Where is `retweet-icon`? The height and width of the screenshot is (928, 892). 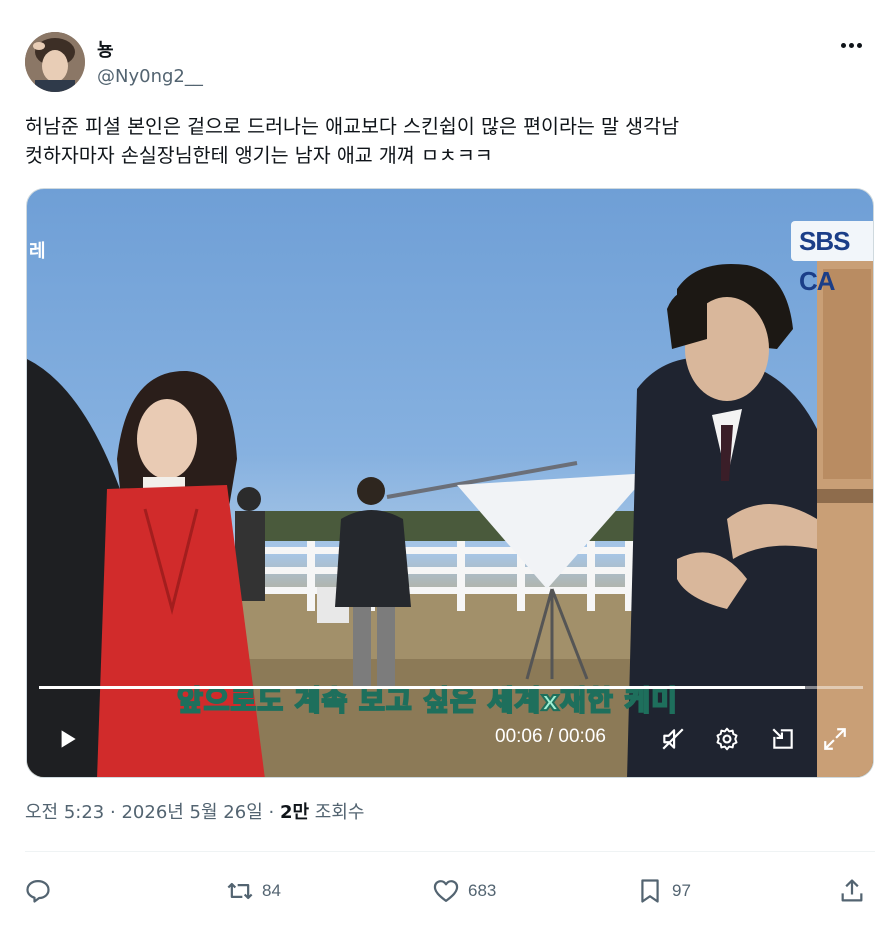 retweet-icon is located at coordinates (240, 891).